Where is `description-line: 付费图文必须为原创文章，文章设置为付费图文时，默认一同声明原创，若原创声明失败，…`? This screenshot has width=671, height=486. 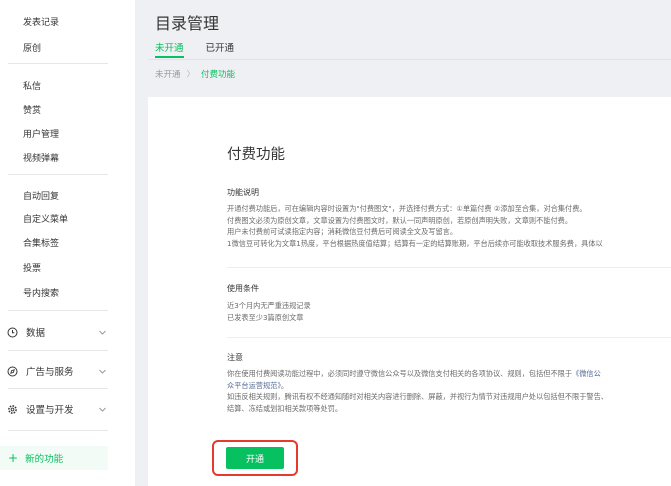
description-line: 付费图文必须为原创文章，文章设置为付费图文时，默认一同声明原创，若原创声明失败，… is located at coordinates (400, 220).